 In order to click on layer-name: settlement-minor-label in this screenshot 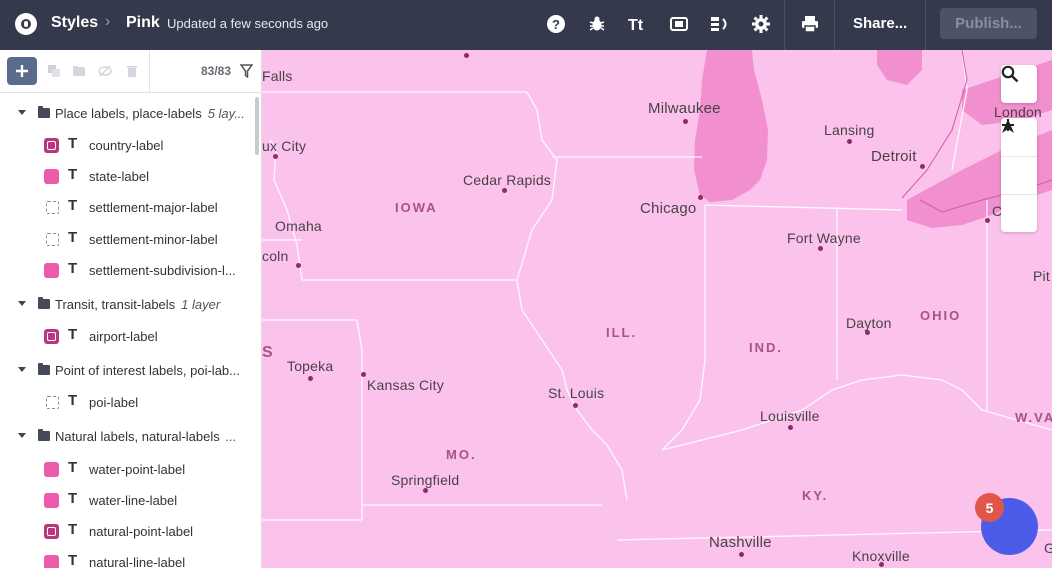, I will do `click(153, 239)`.